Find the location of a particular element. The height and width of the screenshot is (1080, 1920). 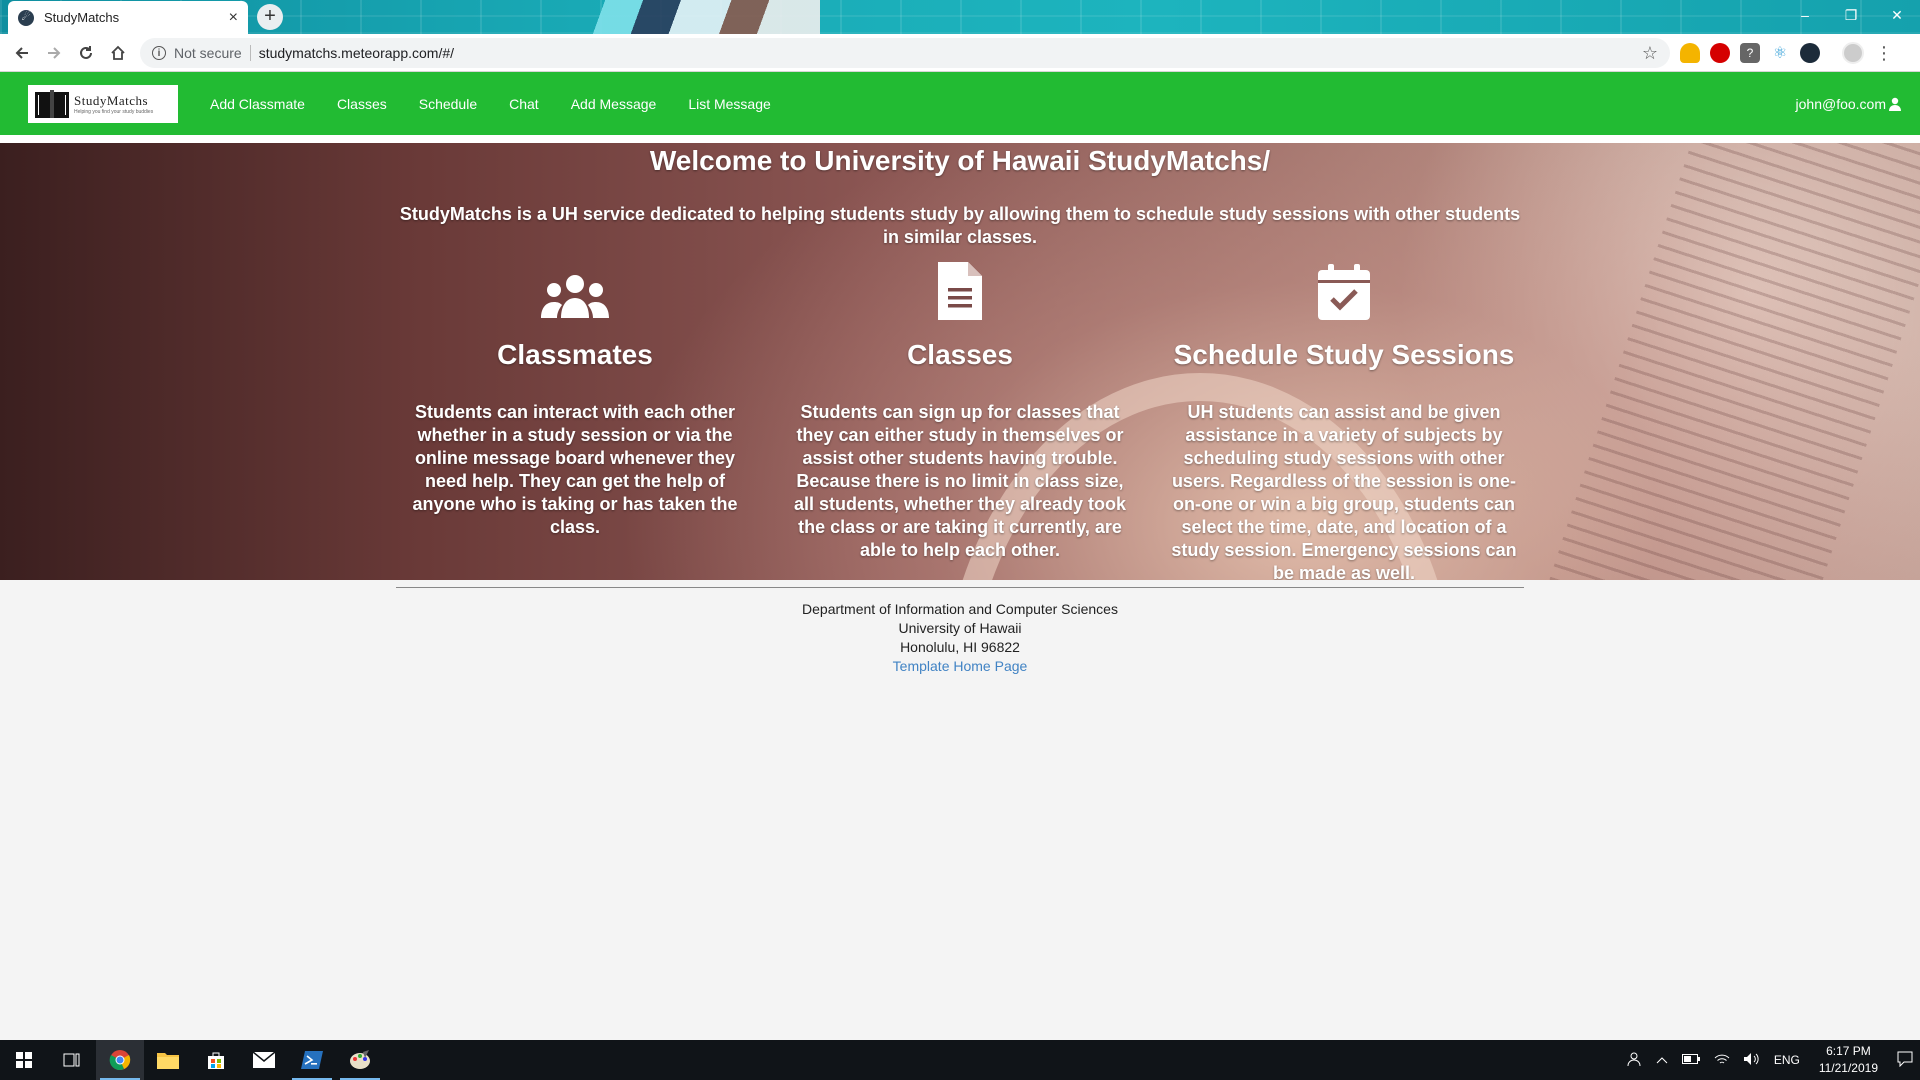

restore-button: ❐ is located at coordinates (1851, 15).